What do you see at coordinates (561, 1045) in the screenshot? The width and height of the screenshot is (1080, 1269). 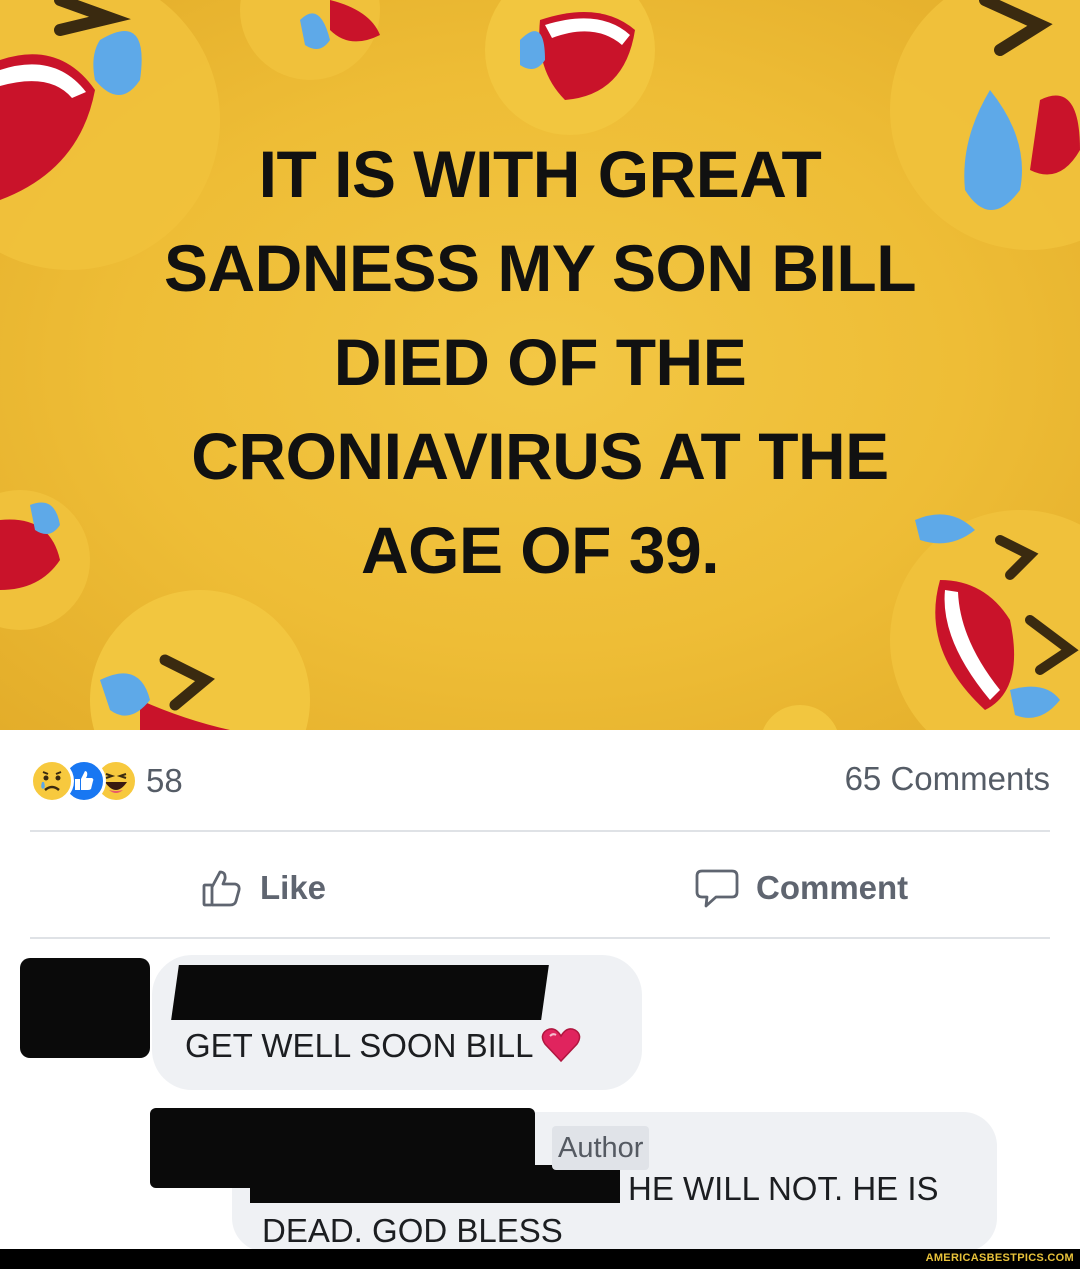 I see `heart-icon` at bounding box center [561, 1045].